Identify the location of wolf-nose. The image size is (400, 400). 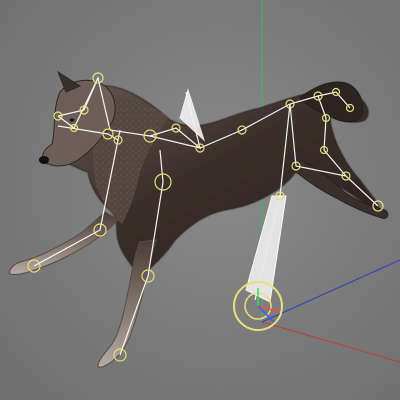
(44, 160).